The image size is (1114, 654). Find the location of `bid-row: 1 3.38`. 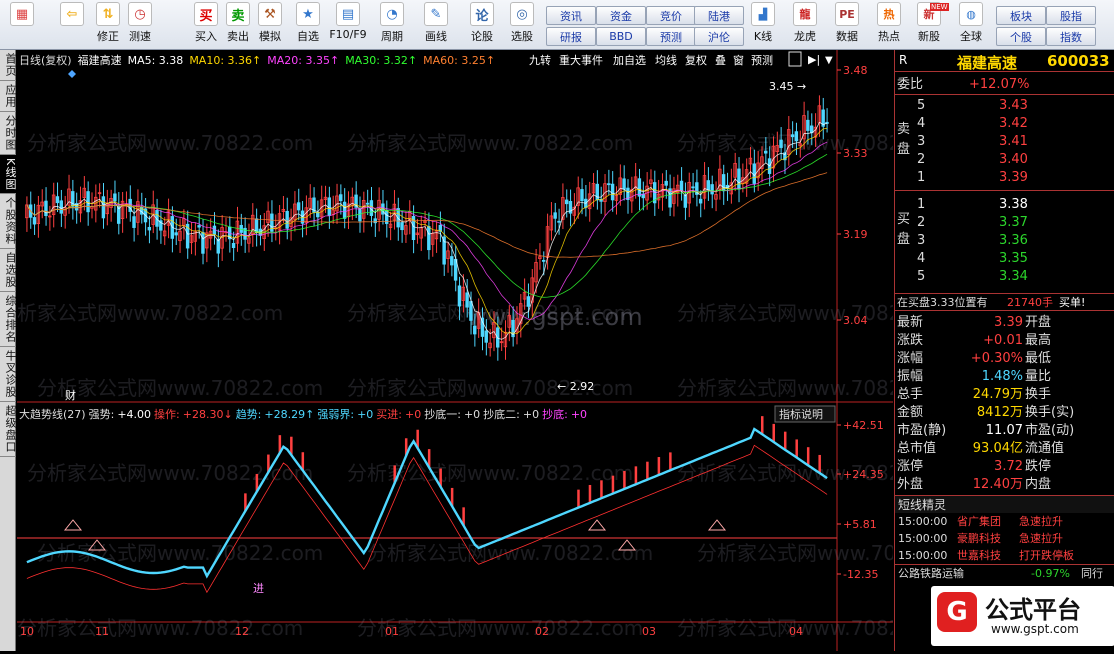

bid-row: 1 3.38 is located at coordinates (1004, 205).